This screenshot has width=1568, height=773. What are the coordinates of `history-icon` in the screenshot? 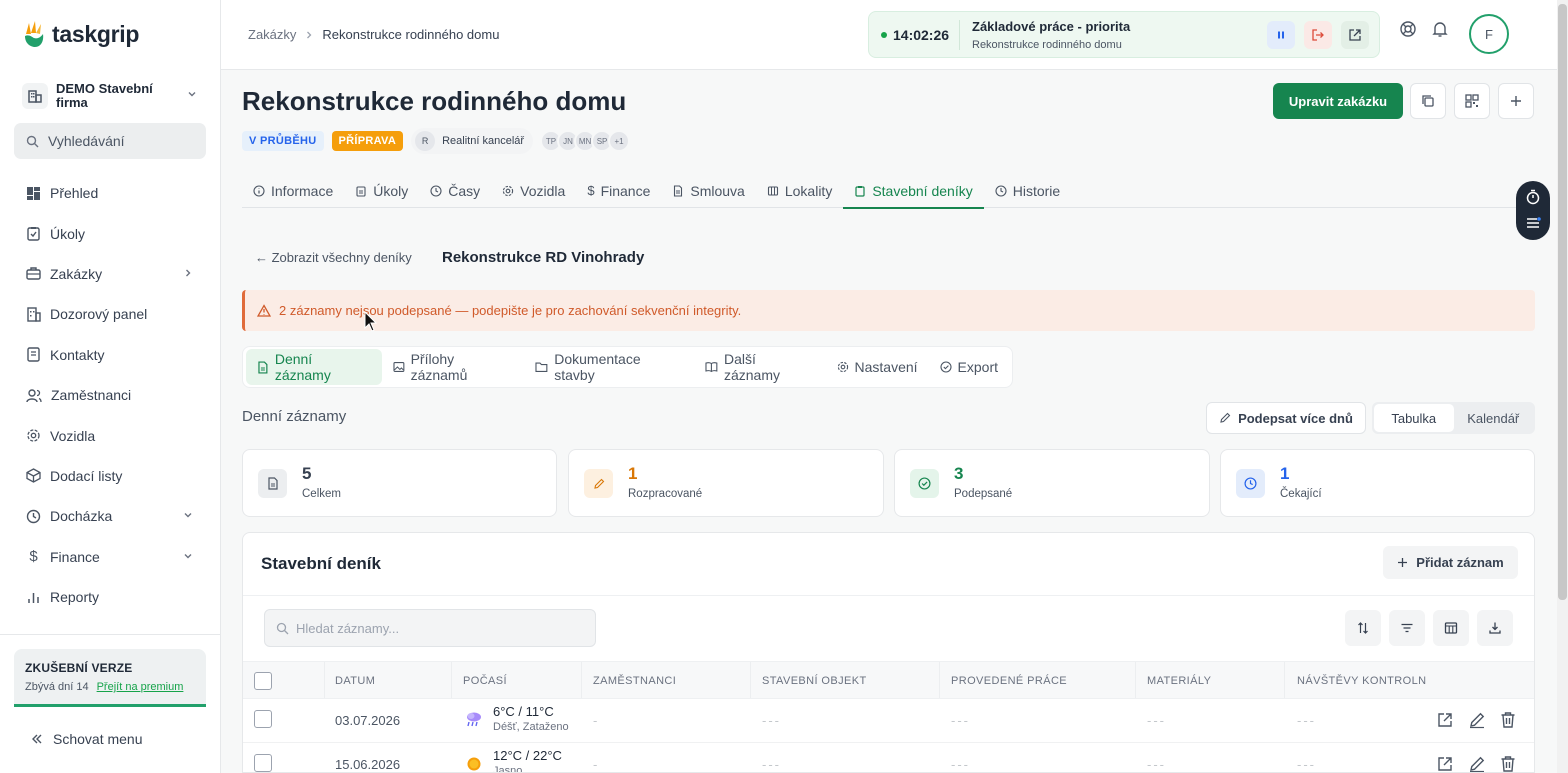 It's located at (1001, 190).